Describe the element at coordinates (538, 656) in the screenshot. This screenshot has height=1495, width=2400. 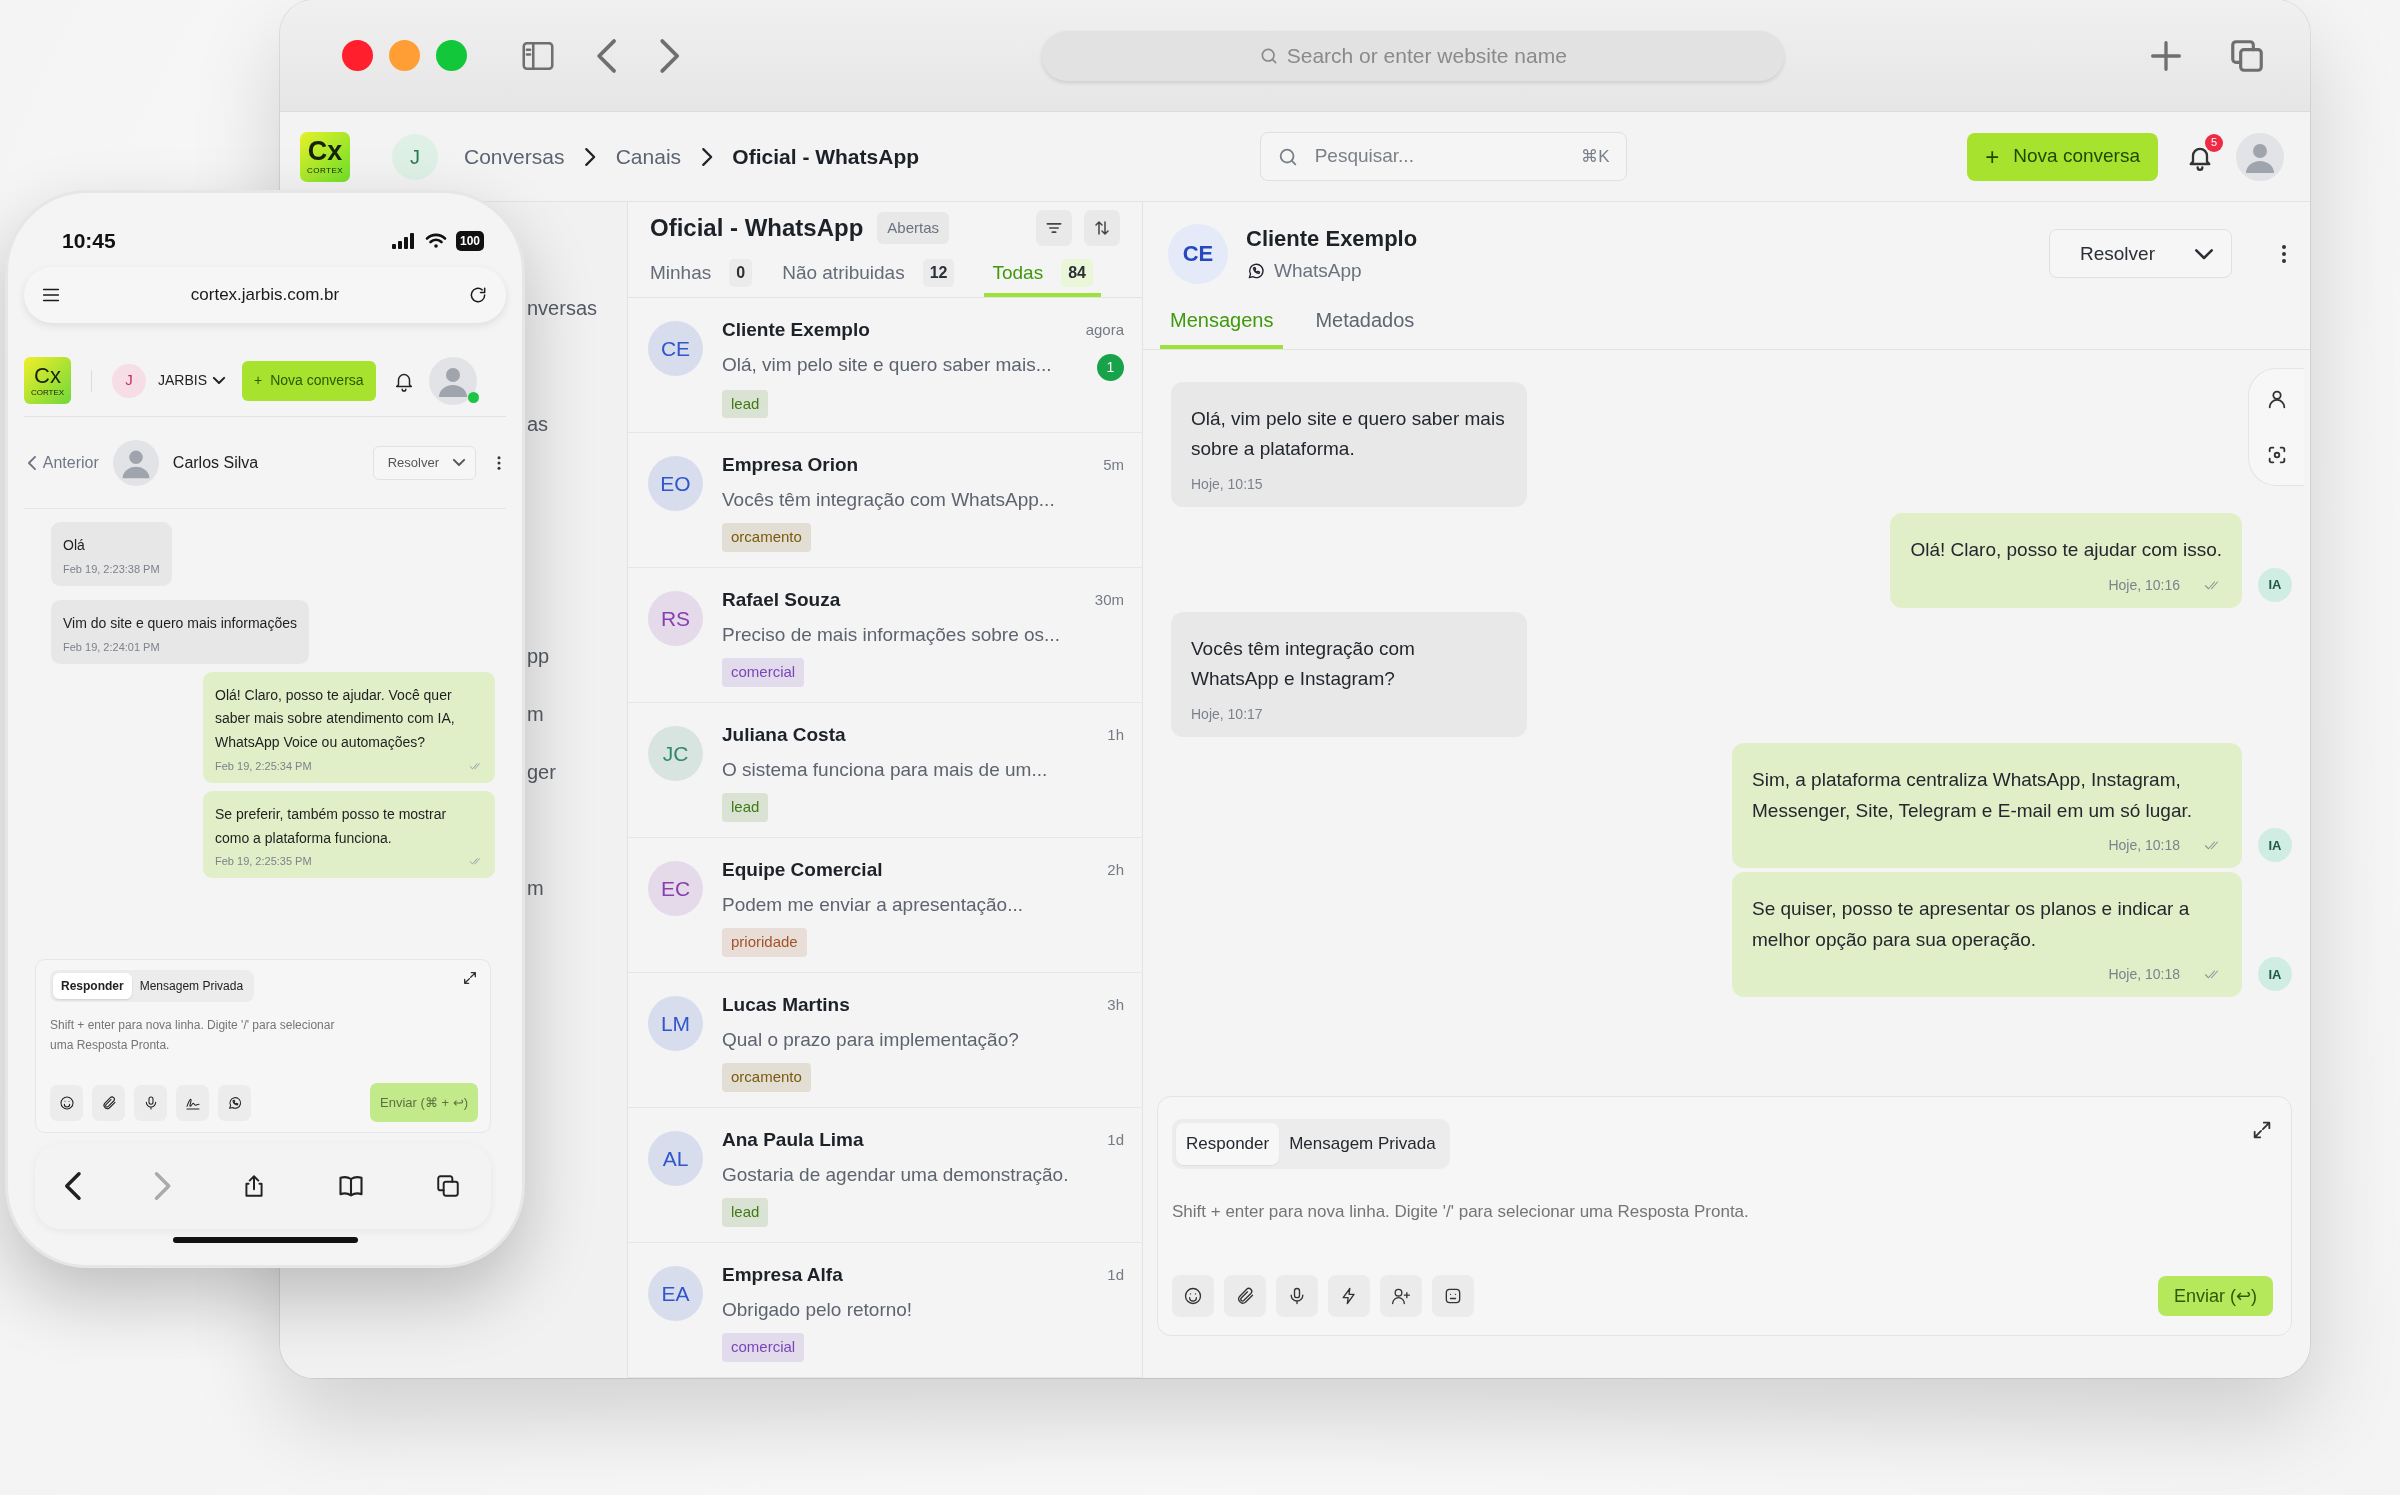
I see `sidebar-item: pp` at that location.